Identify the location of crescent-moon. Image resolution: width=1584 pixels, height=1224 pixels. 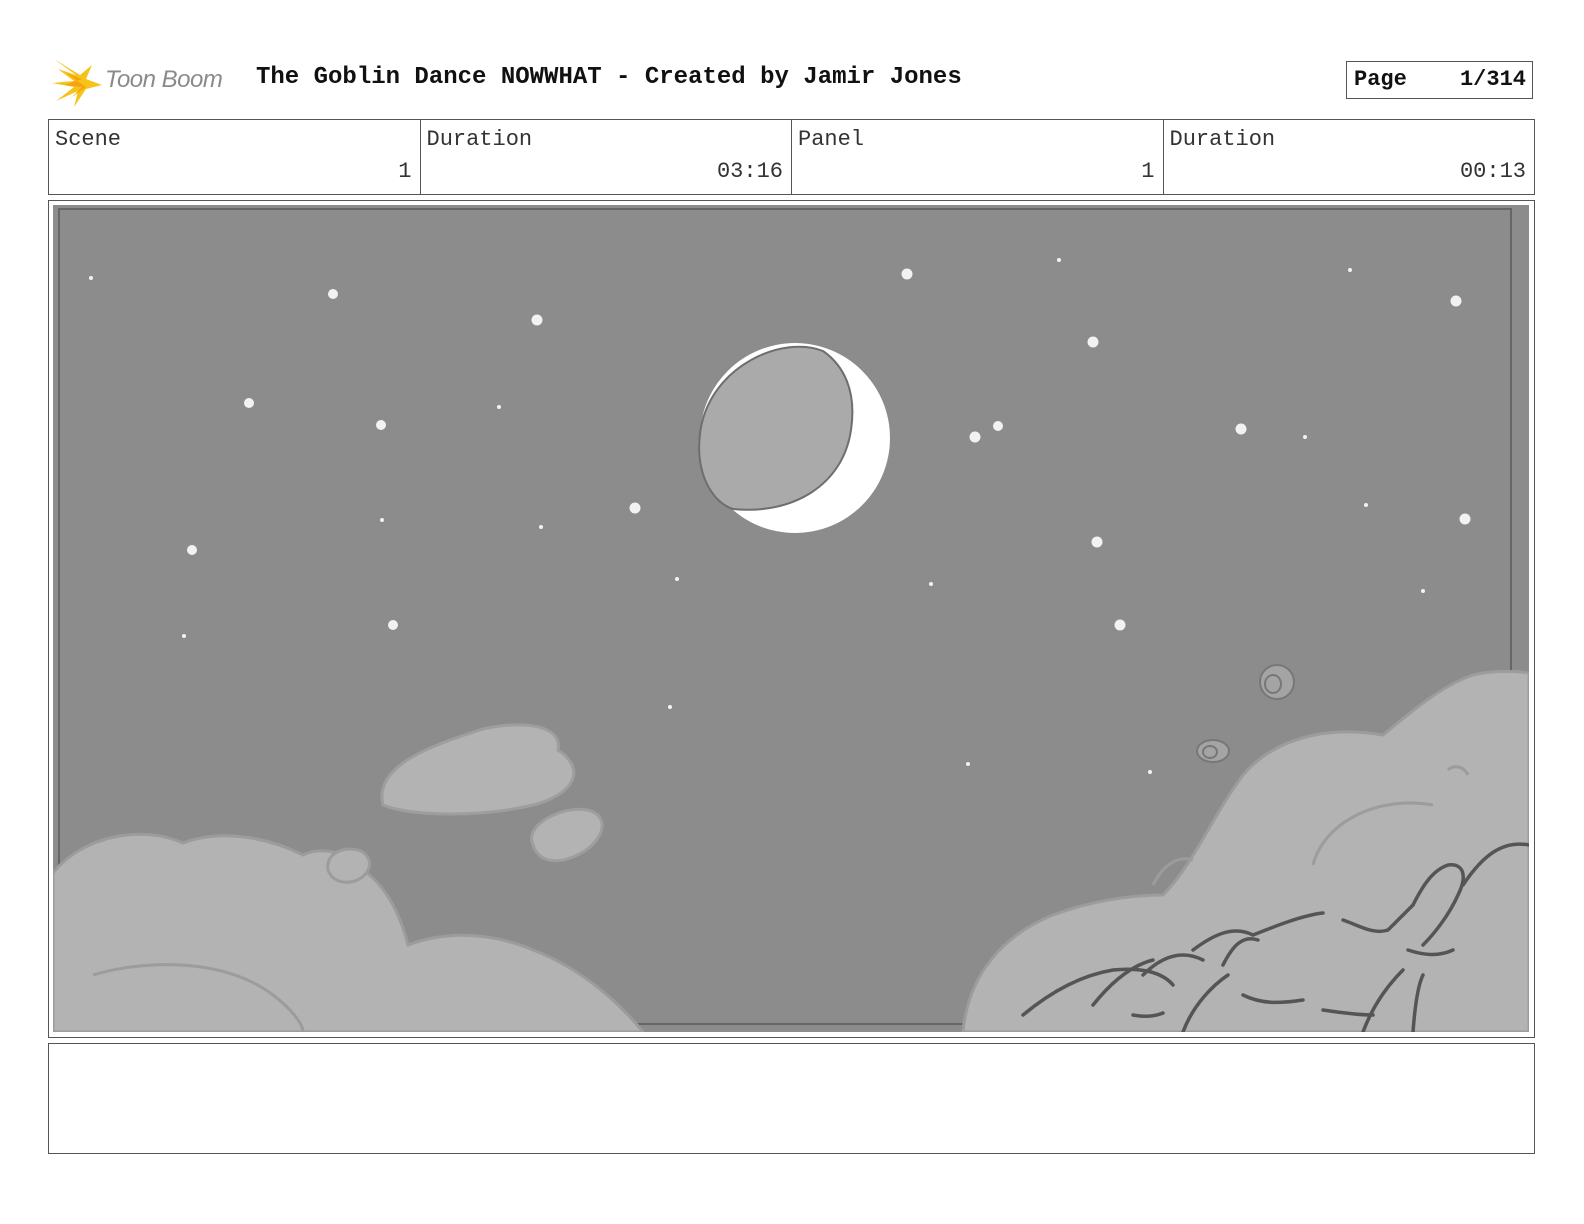
(794, 438).